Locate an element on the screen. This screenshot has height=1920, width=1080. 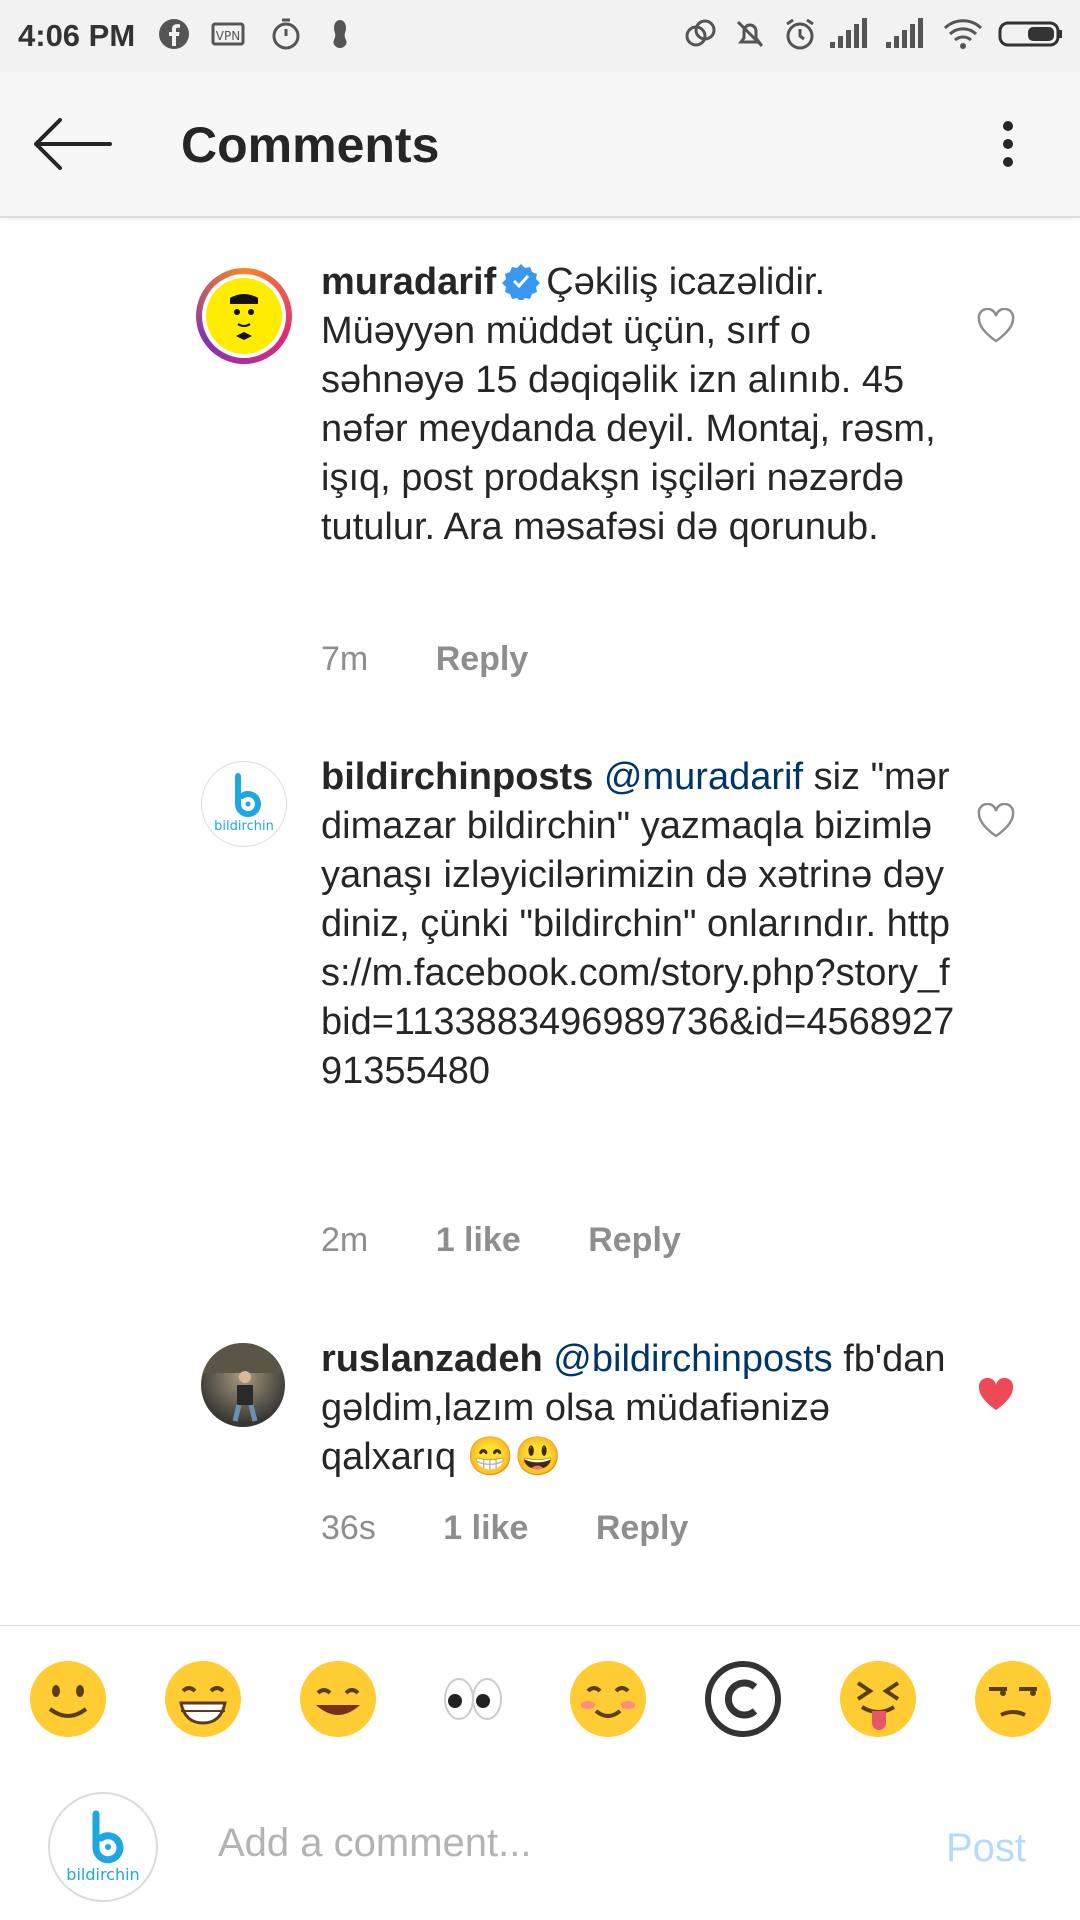
comment-input is located at coordinates (568, 1843).